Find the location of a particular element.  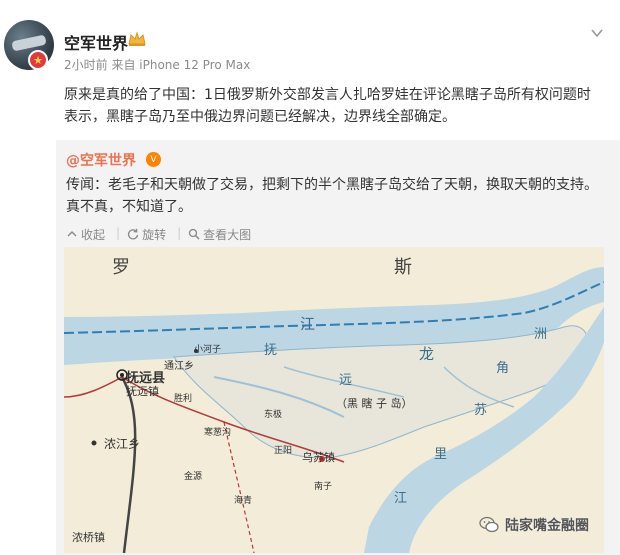

view-large-button: 查看大图 is located at coordinates (219, 234).